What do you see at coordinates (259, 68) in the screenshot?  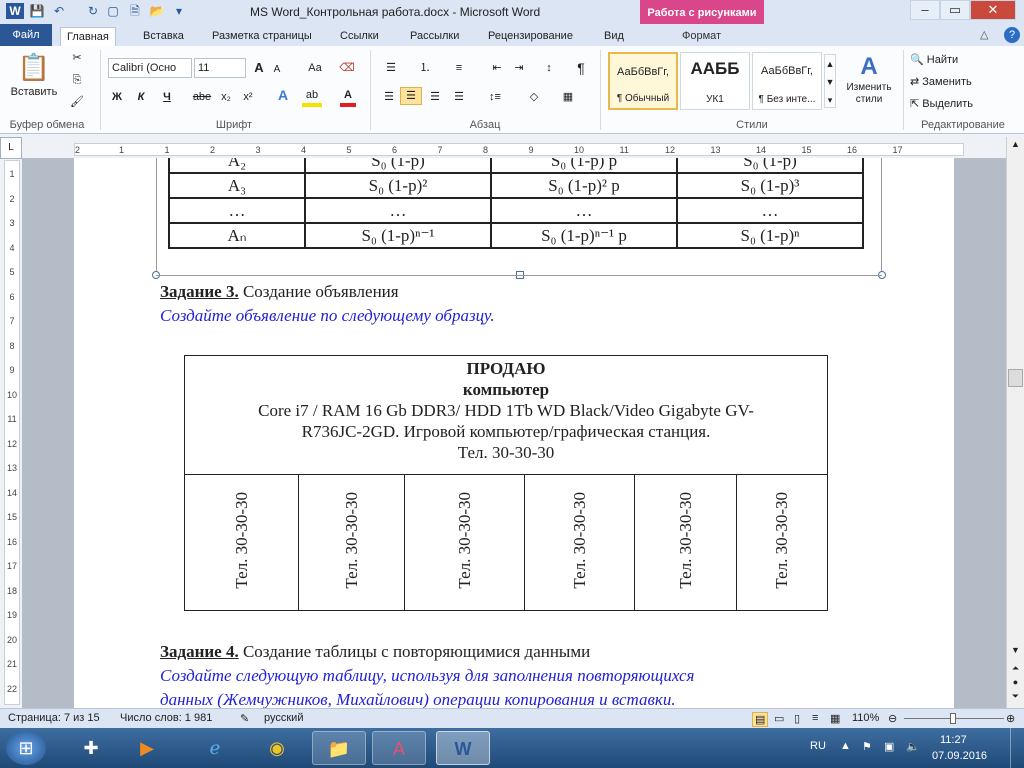 I see `grow-font-button: A` at bounding box center [259, 68].